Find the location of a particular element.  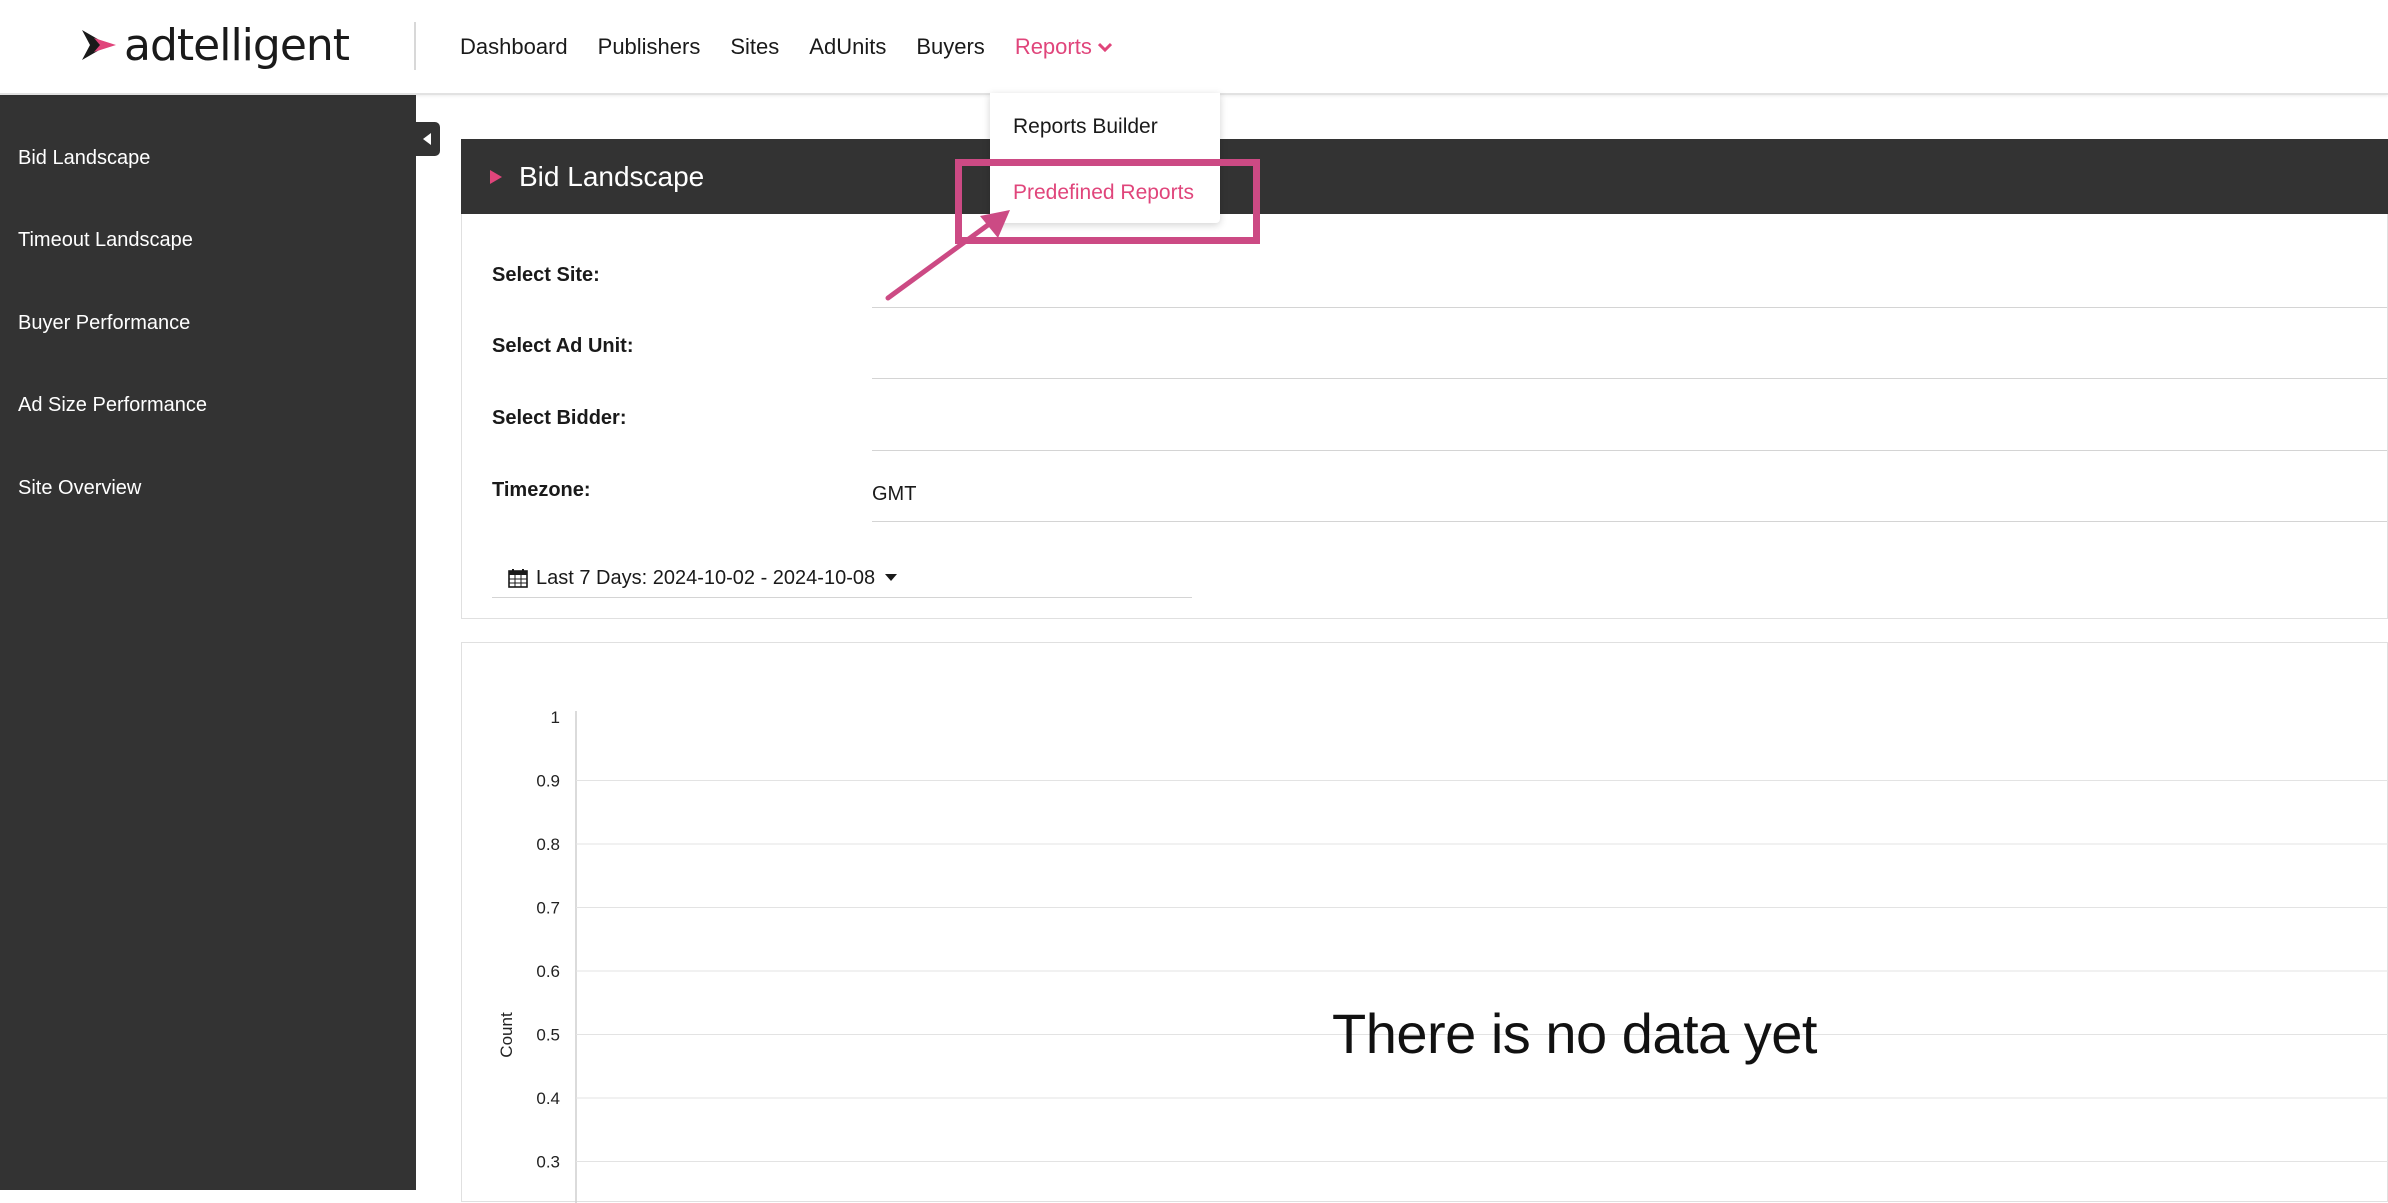

sidebar-item-bid-landscape: Bid Landscape is located at coordinates (84, 158).